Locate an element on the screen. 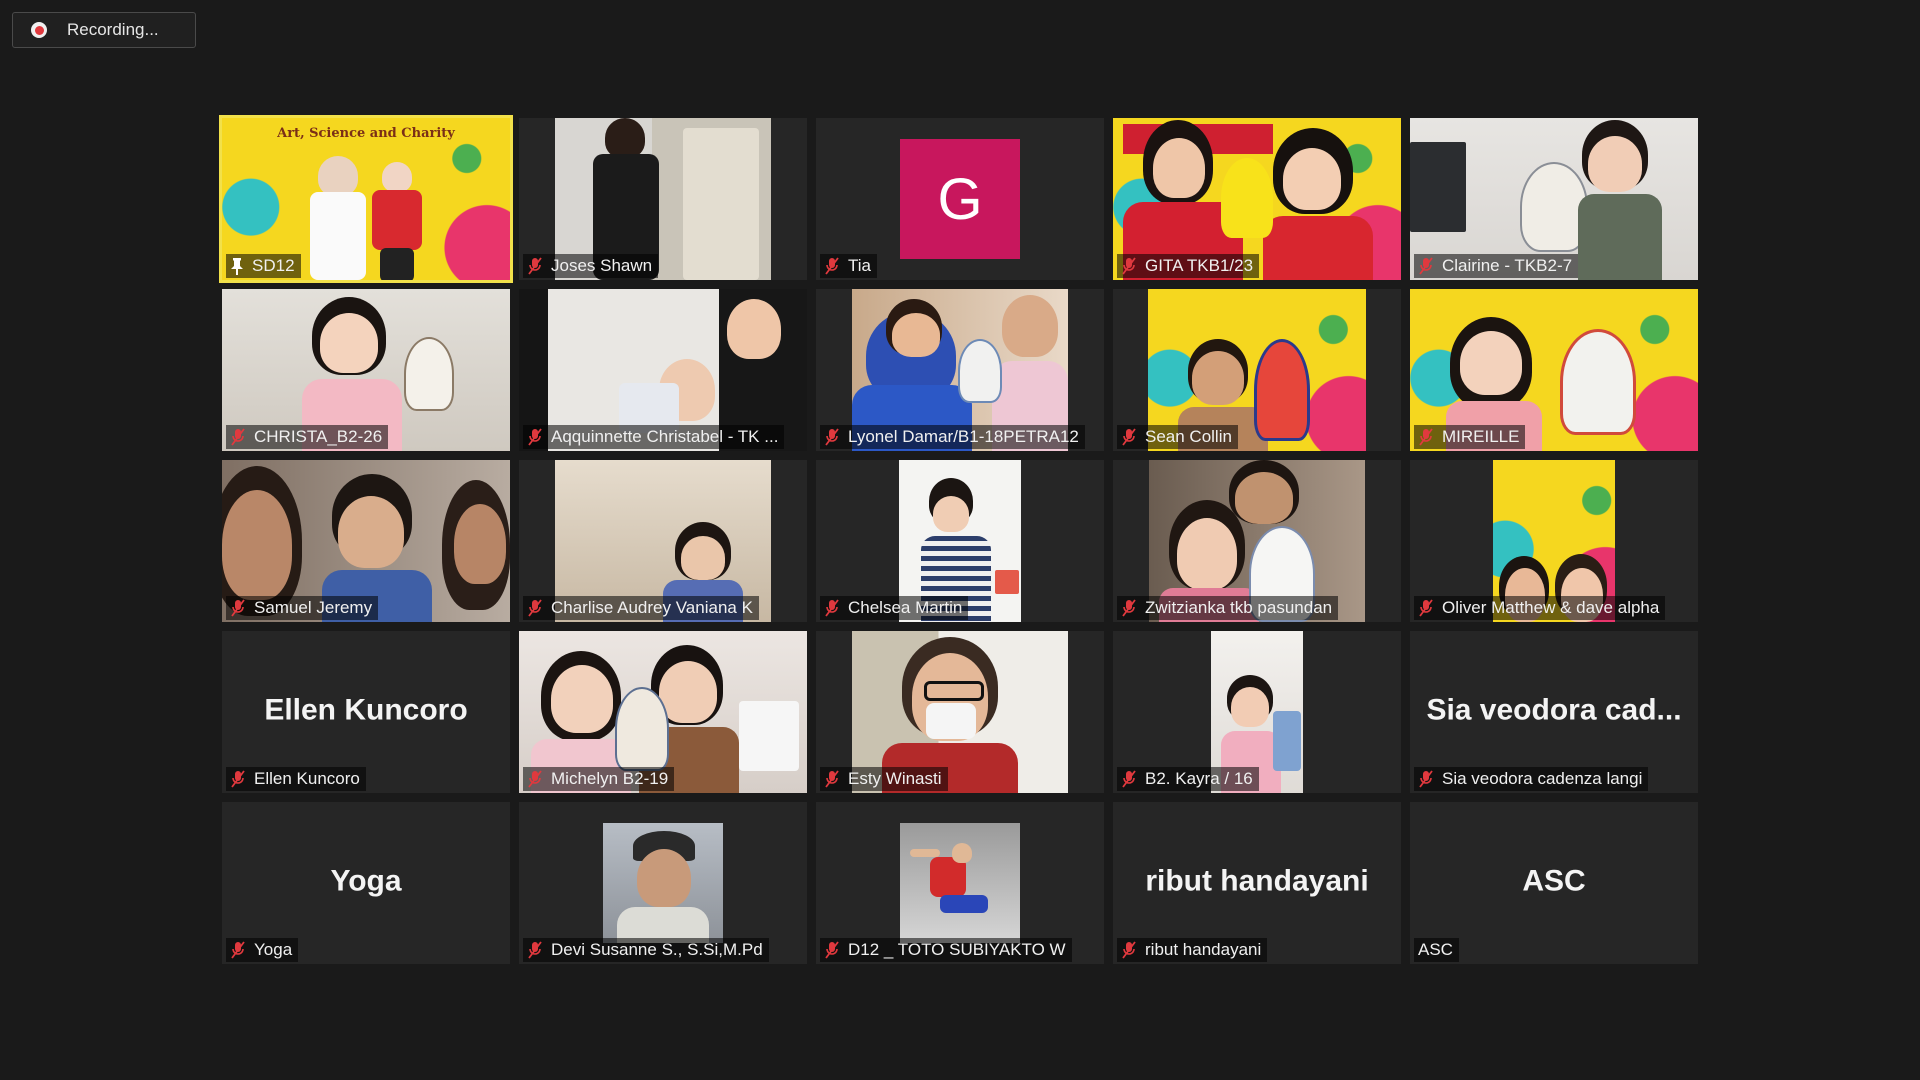  participant-name: Chelsea Martin is located at coordinates (905, 607).